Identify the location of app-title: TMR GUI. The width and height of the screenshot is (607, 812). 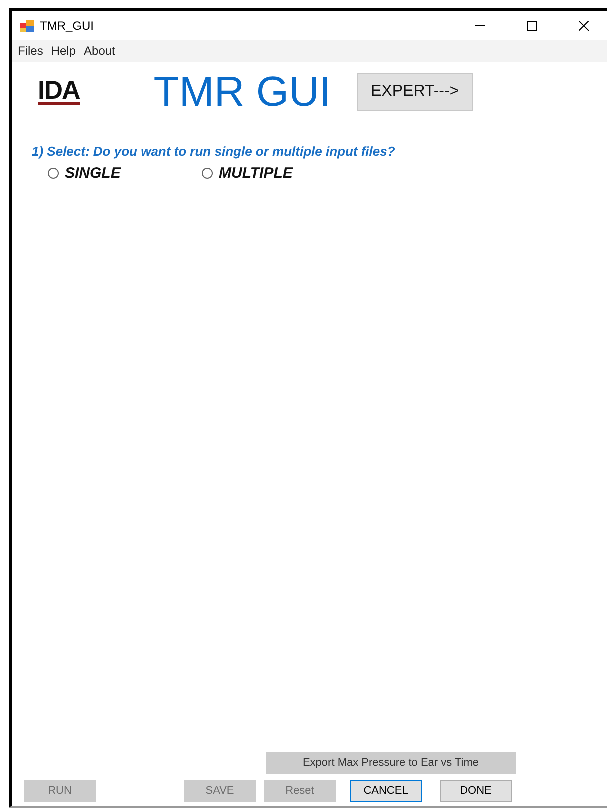
(243, 92).